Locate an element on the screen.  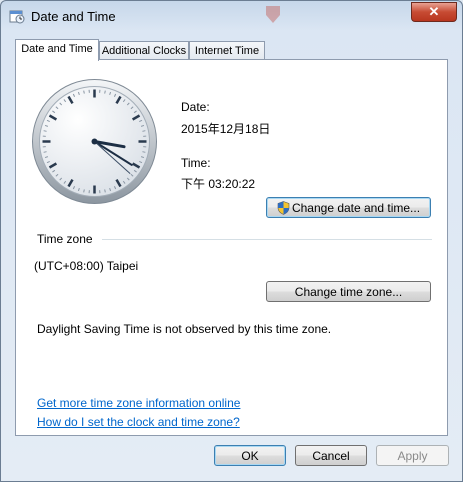
ok-button: OK is located at coordinates (250, 455).